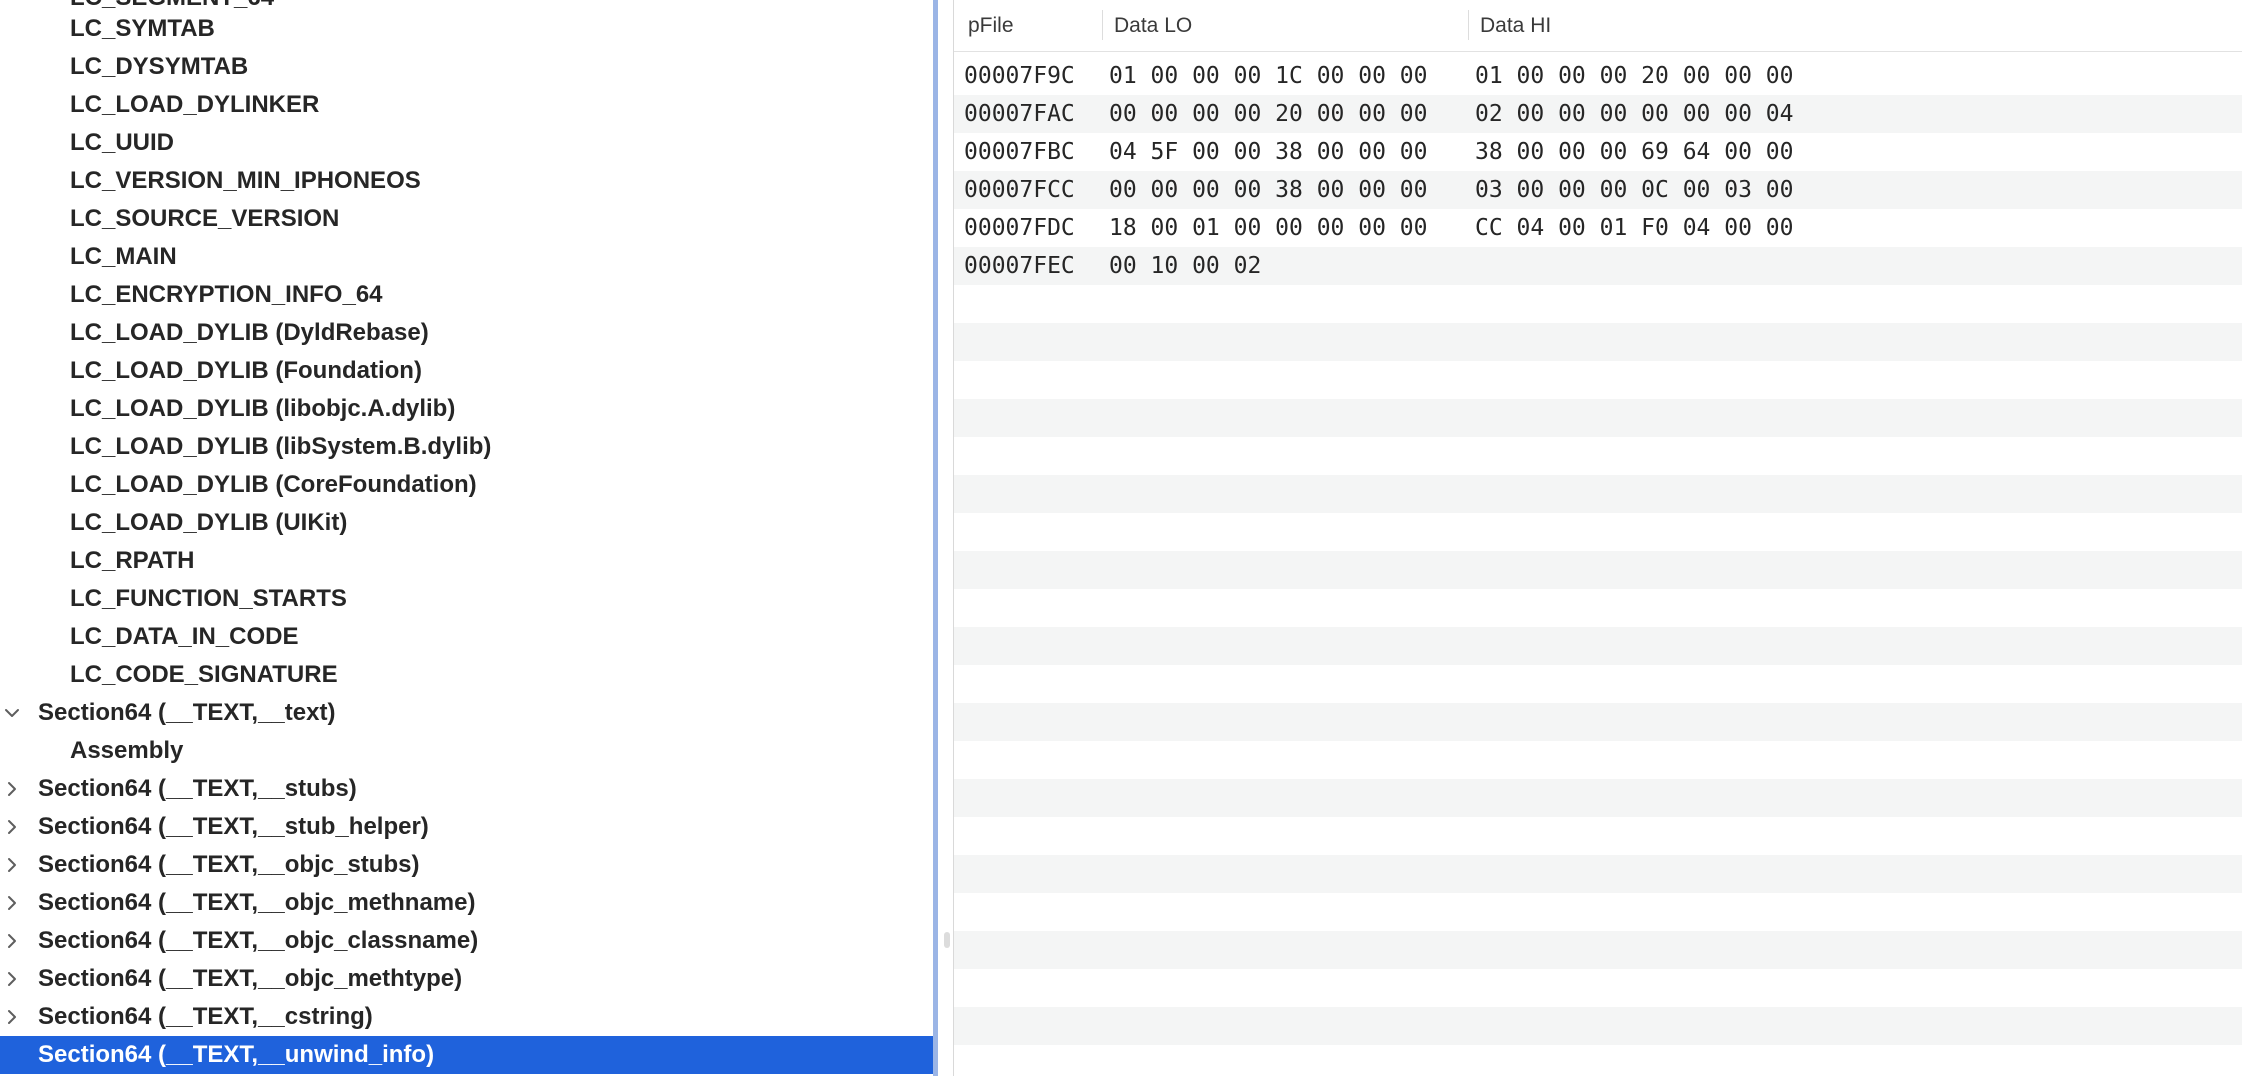  What do you see at coordinates (258, 940) in the screenshot?
I see `tree-item-label: Section64 (__TEXT,__objc_classname)` at bounding box center [258, 940].